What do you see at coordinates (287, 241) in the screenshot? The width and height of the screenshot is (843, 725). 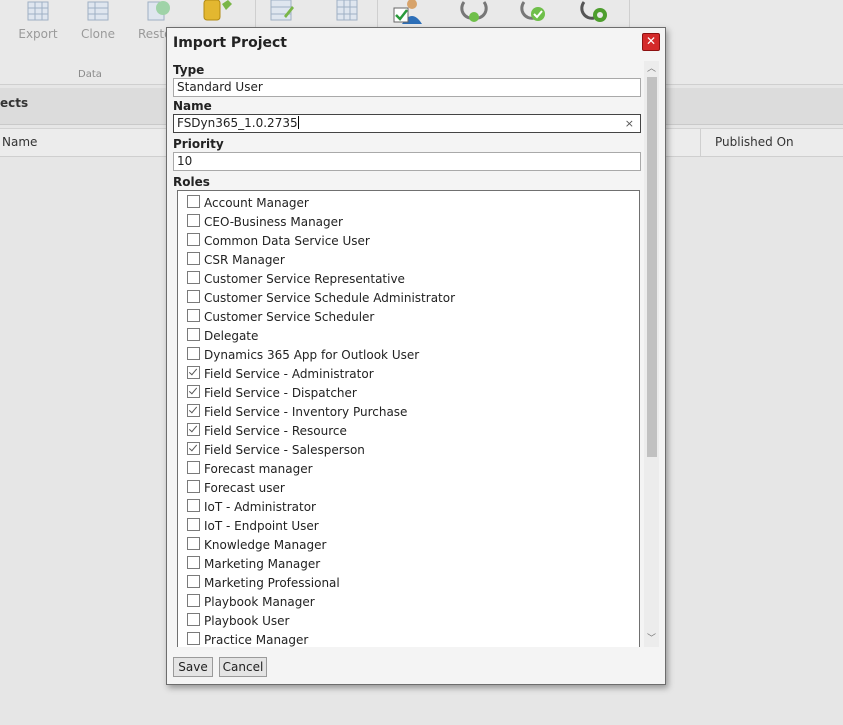 I see `role-label: Common Data Service User` at bounding box center [287, 241].